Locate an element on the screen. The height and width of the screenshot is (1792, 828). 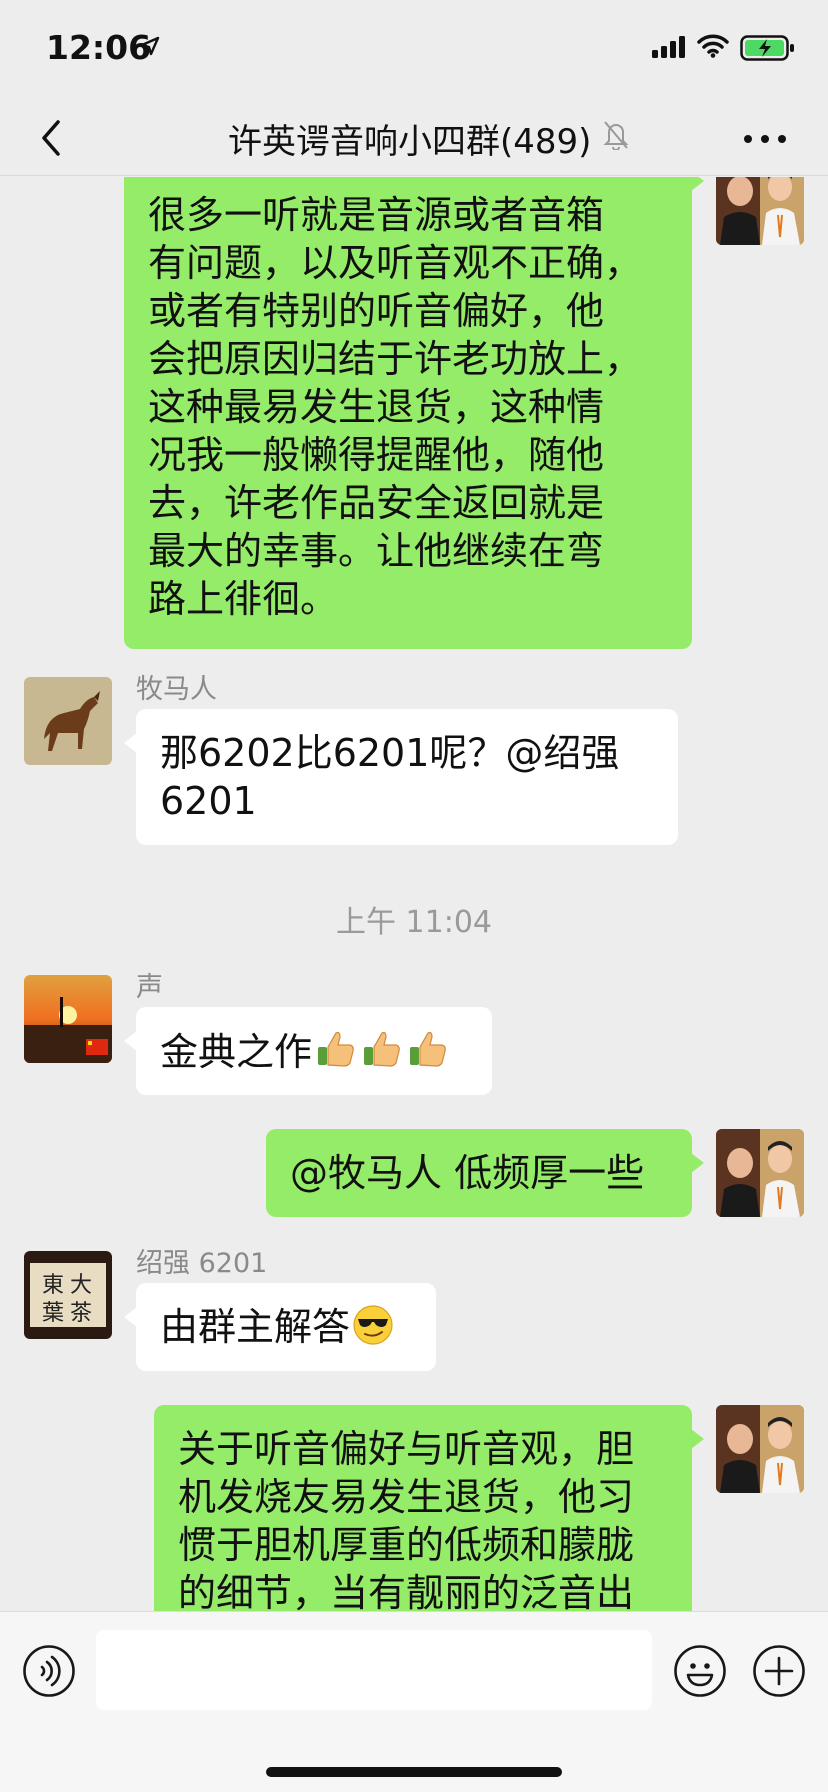
message-line: 这种最易发生退货，这种情 is located at coordinates (376, 407).